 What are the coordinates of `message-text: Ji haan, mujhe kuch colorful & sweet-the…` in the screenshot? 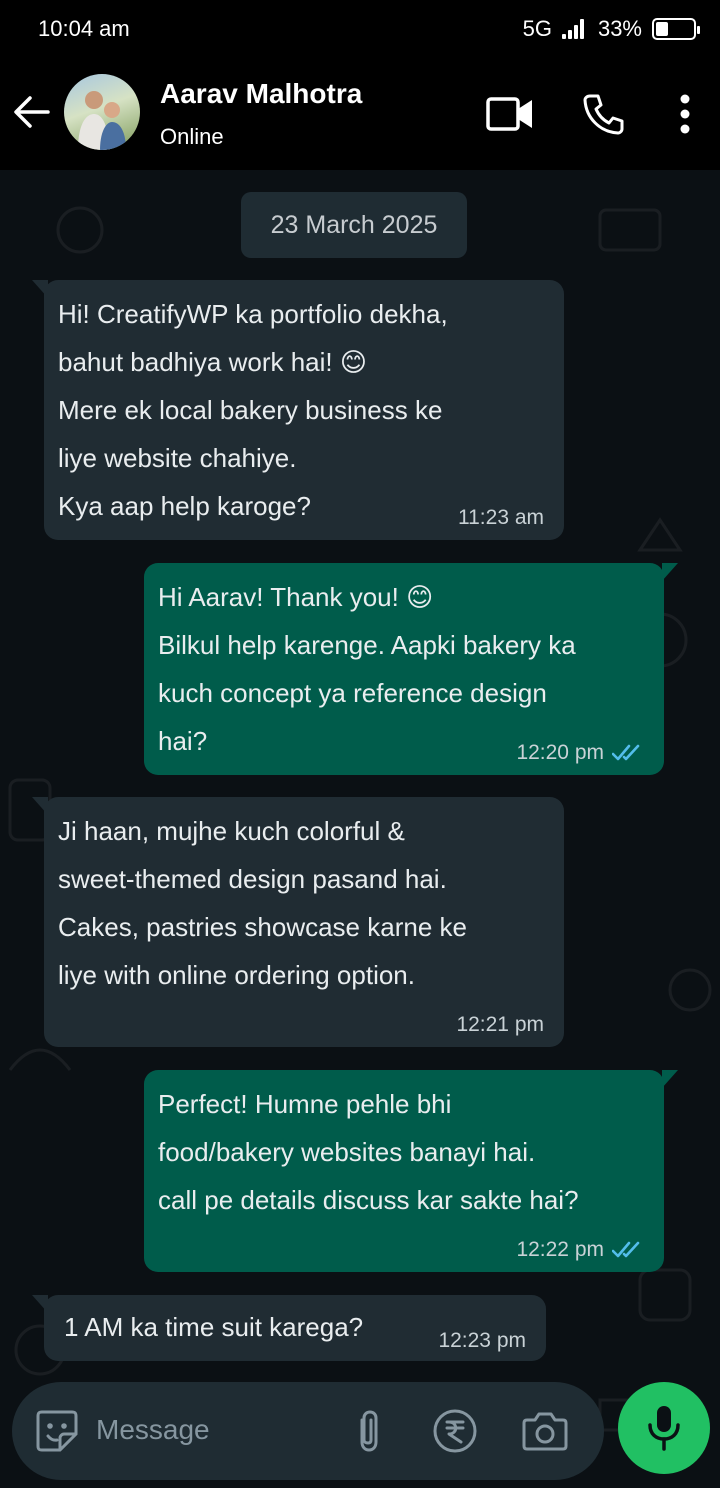 It's located at (262, 903).